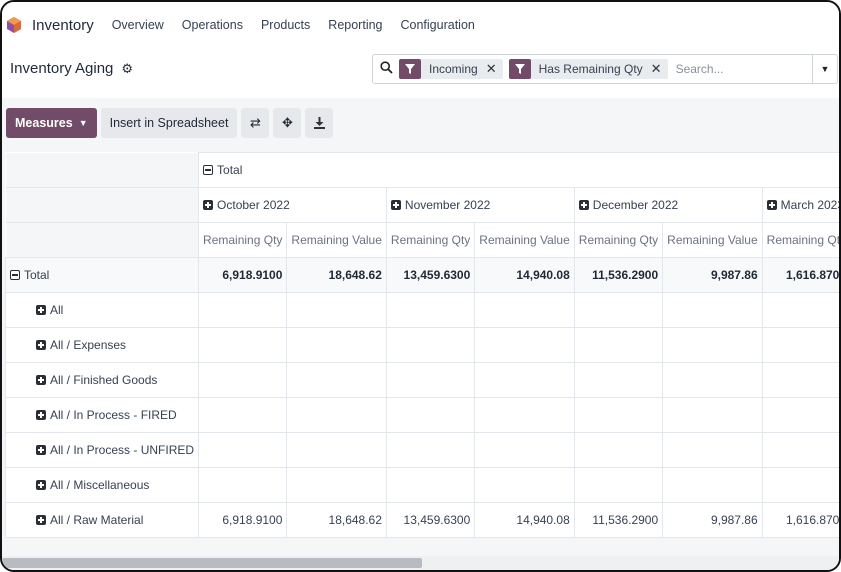 The width and height of the screenshot is (841, 572). Describe the element at coordinates (102, 275) in the screenshot. I see `row-header-total: Total` at that location.